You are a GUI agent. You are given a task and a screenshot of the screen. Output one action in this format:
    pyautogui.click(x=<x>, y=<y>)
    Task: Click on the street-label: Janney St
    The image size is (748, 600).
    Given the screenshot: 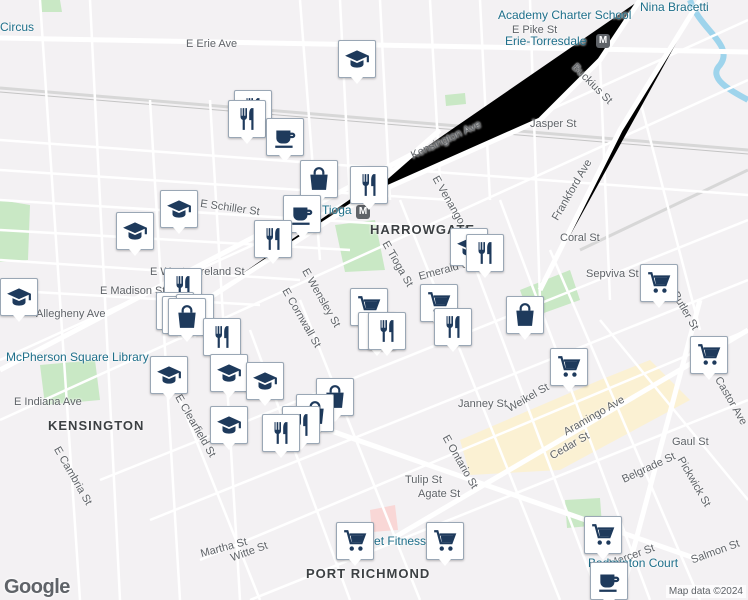 What is the action you would take?
    pyautogui.click(x=482, y=404)
    